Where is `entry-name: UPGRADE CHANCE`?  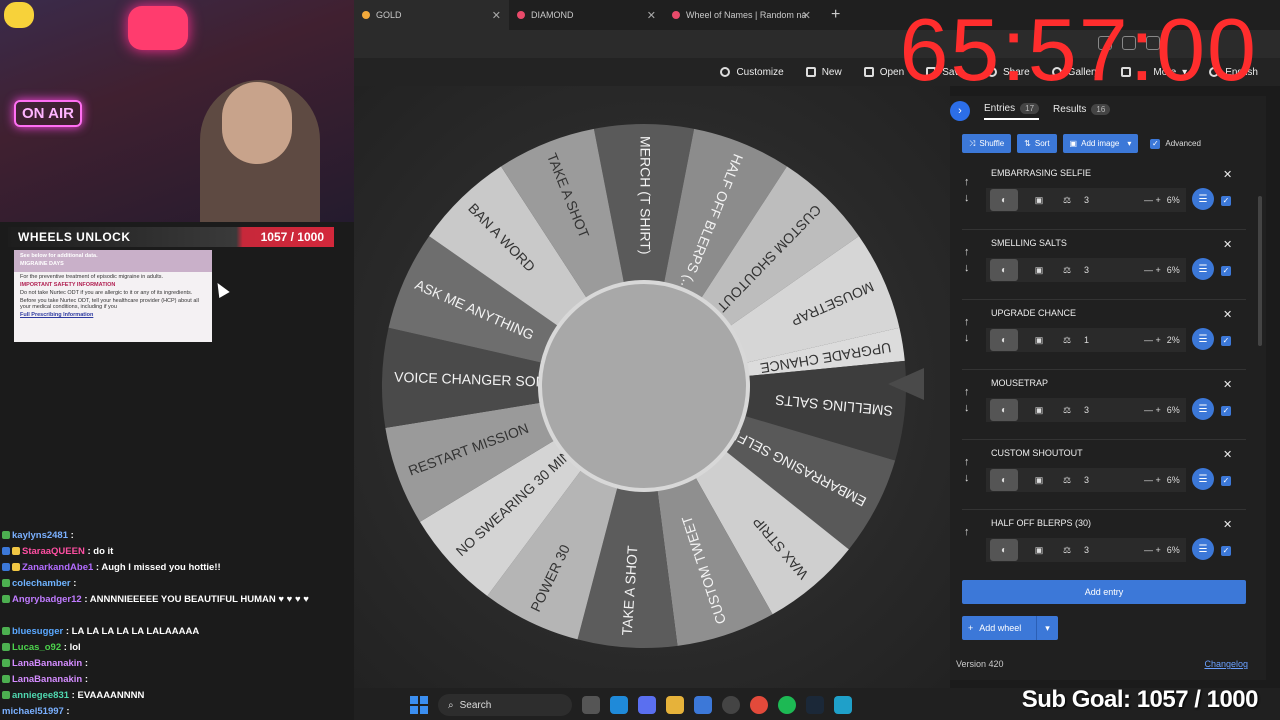 entry-name: UPGRADE CHANCE is located at coordinates (1033, 313).